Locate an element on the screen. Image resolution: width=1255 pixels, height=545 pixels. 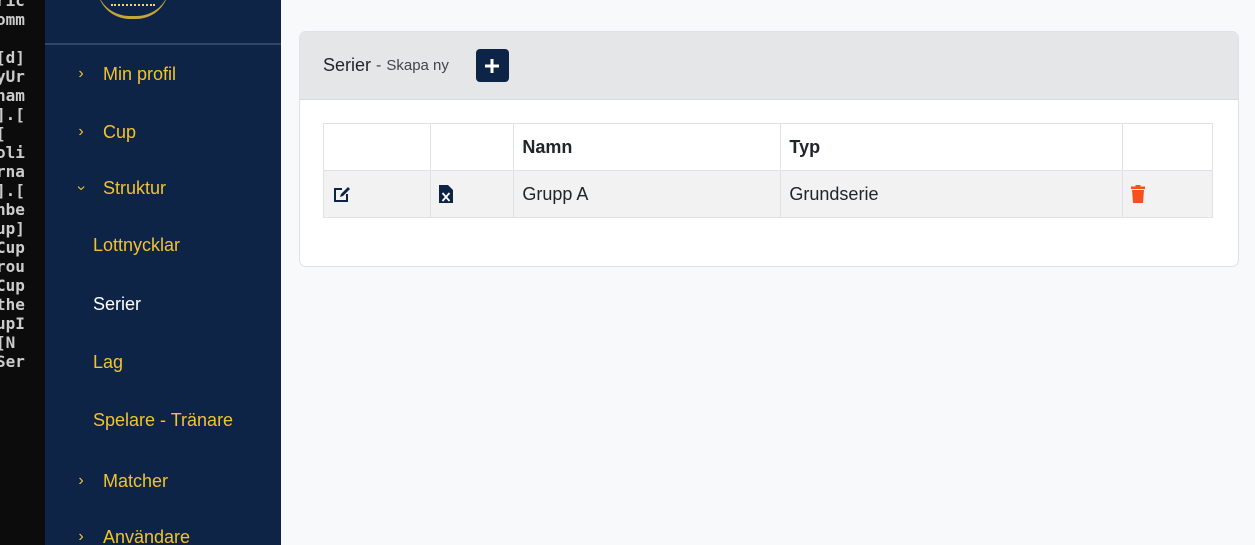
edit-icon is located at coordinates (342, 194).